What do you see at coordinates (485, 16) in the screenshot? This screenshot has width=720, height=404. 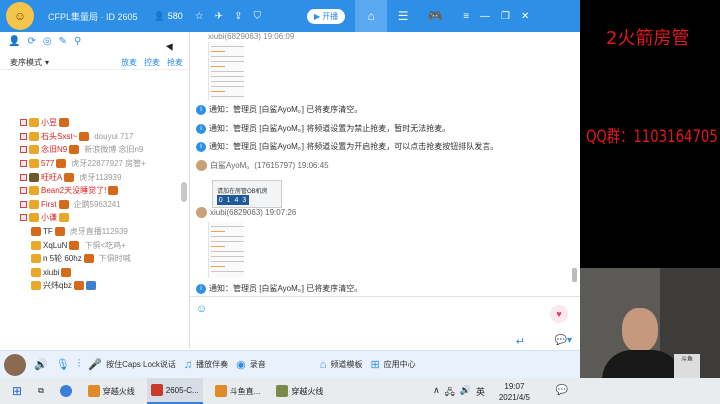 I see `minimize-icon: —` at bounding box center [485, 16].